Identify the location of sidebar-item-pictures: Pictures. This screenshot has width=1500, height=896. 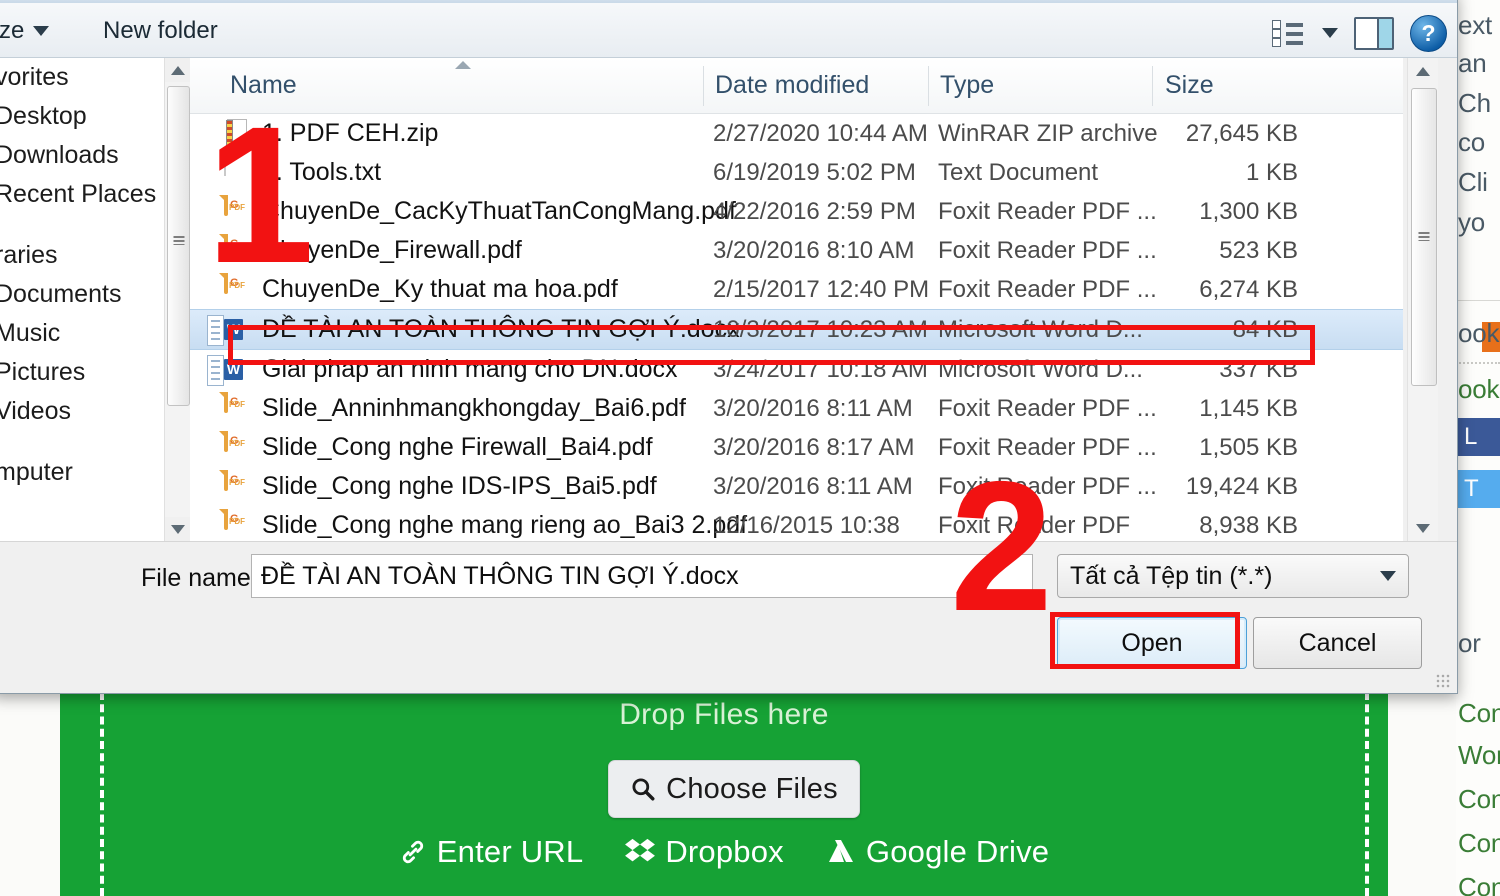
(87, 372).